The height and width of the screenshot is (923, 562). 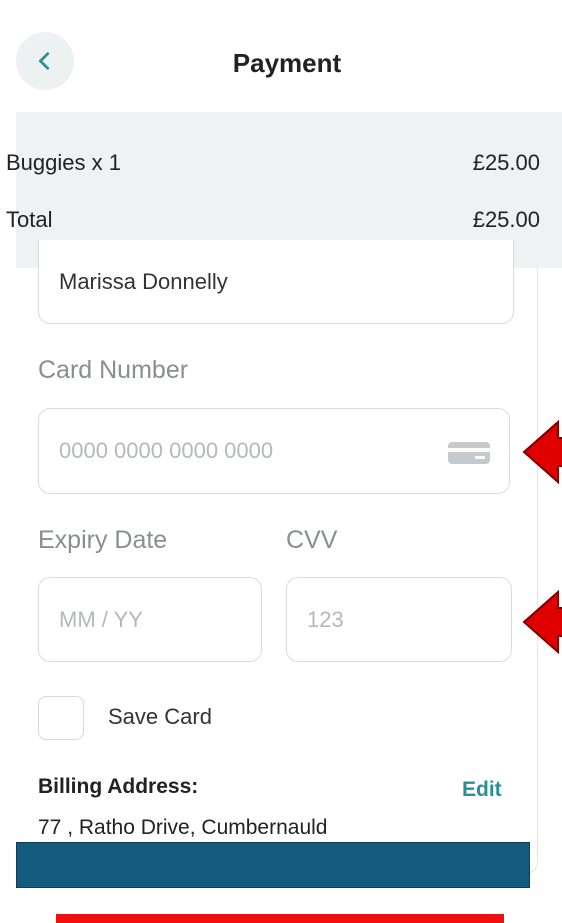 What do you see at coordinates (61, 718) in the screenshot?
I see `save-card-checkbox` at bounding box center [61, 718].